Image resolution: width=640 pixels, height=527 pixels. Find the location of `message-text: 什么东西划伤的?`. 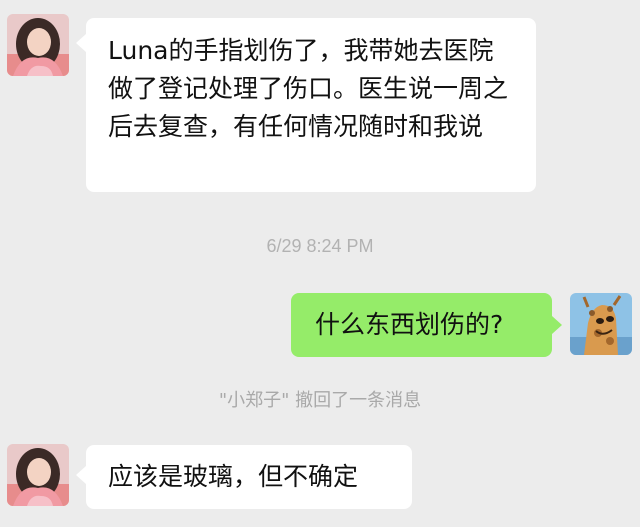

message-text: 什么东西划伤的? is located at coordinates (409, 324).